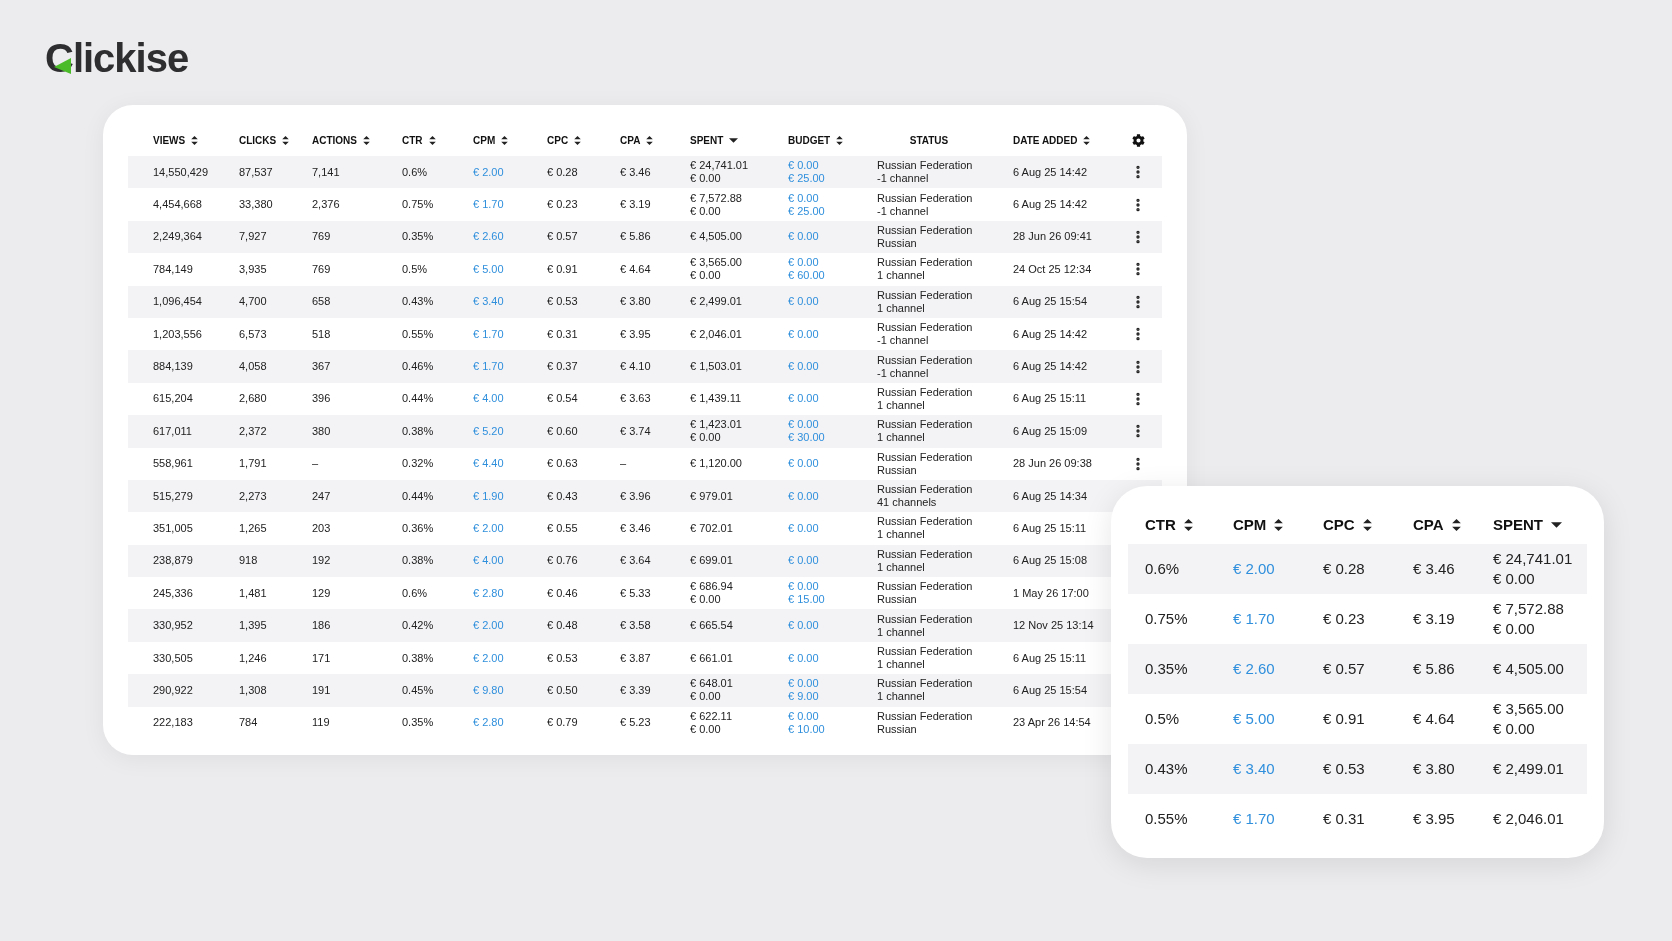 This screenshot has width=1672, height=941. I want to click on cell-text: –, so click(316, 464).